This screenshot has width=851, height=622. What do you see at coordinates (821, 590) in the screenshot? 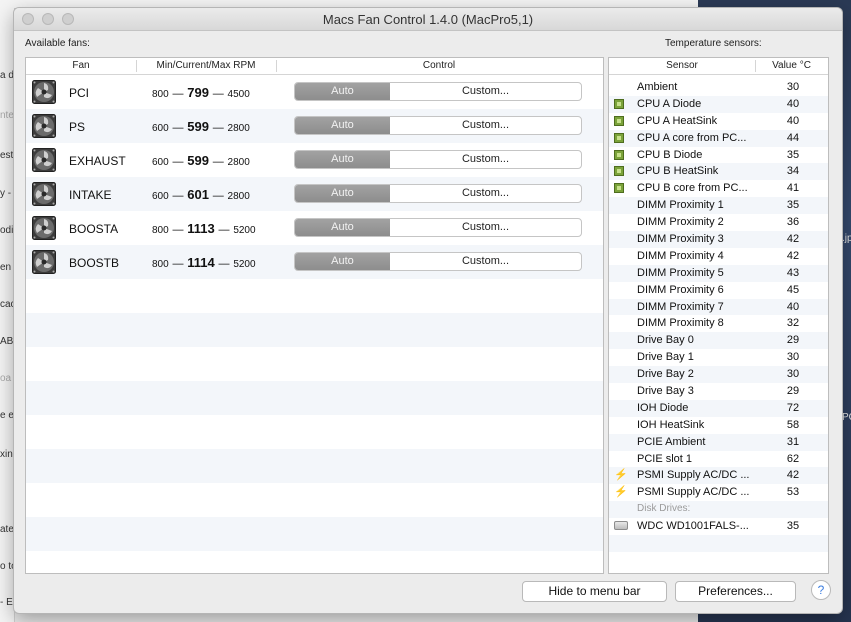
I see `help-button: ?` at bounding box center [821, 590].